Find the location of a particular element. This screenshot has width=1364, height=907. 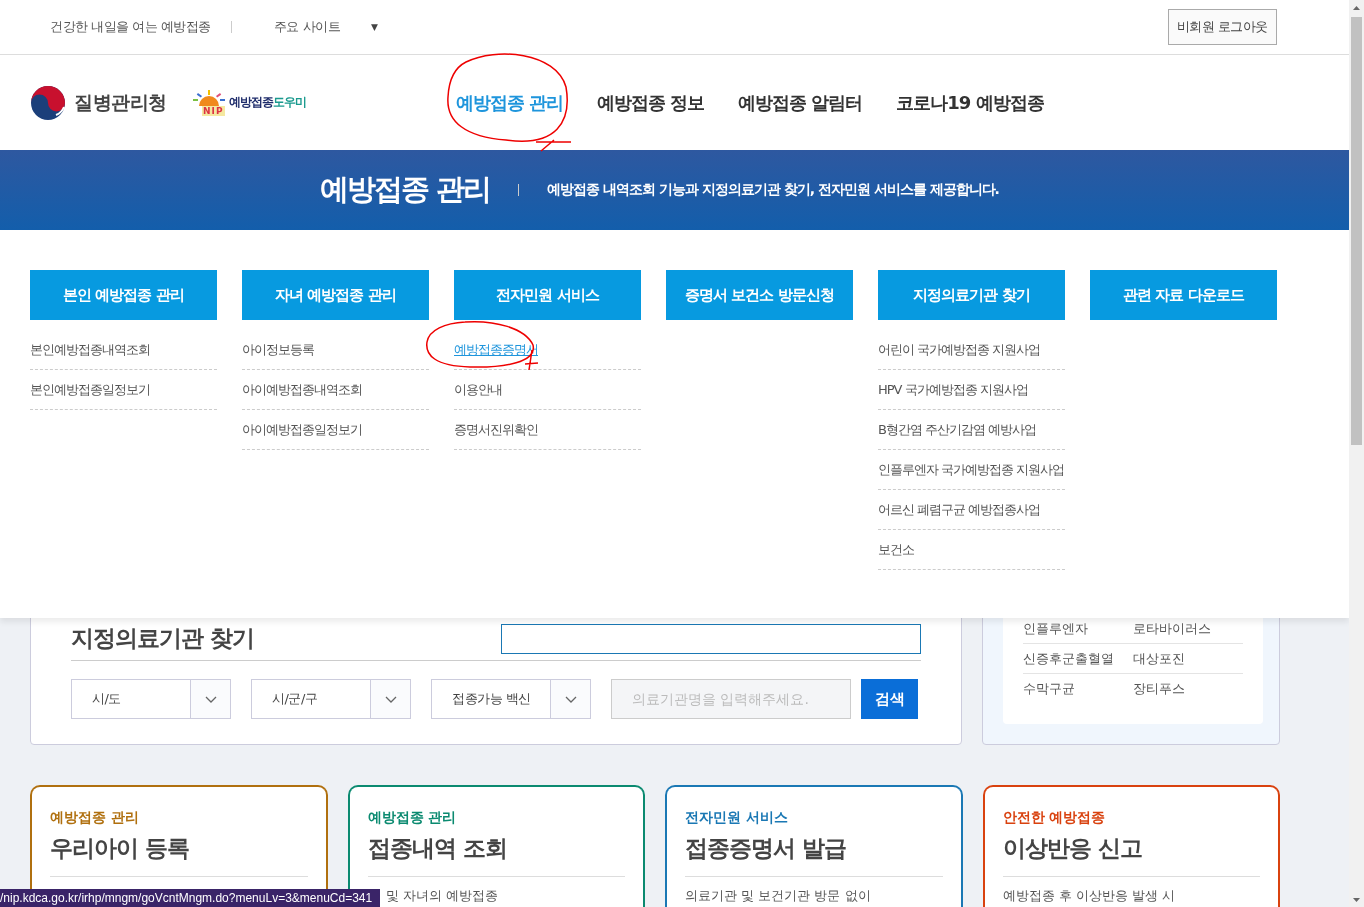

card-category: 안전한 예방접종 is located at coordinates (1054, 818).